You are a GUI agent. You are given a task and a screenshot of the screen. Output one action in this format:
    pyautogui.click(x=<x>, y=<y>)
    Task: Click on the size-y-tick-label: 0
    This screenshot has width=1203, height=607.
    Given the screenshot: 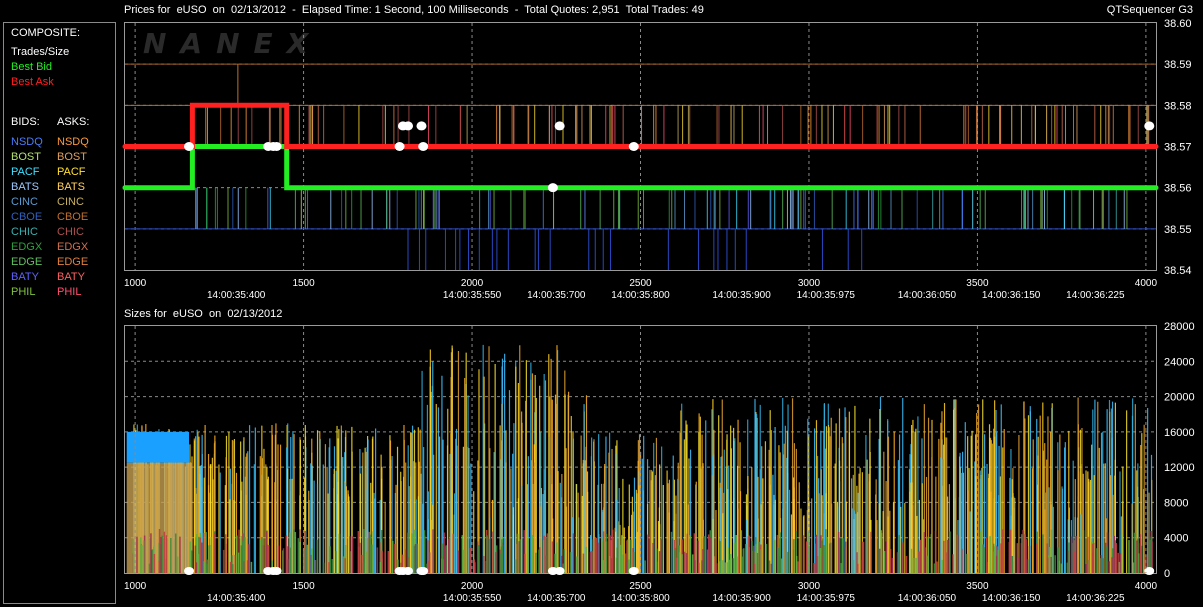 What is the action you would take?
    pyautogui.click(x=1167, y=574)
    